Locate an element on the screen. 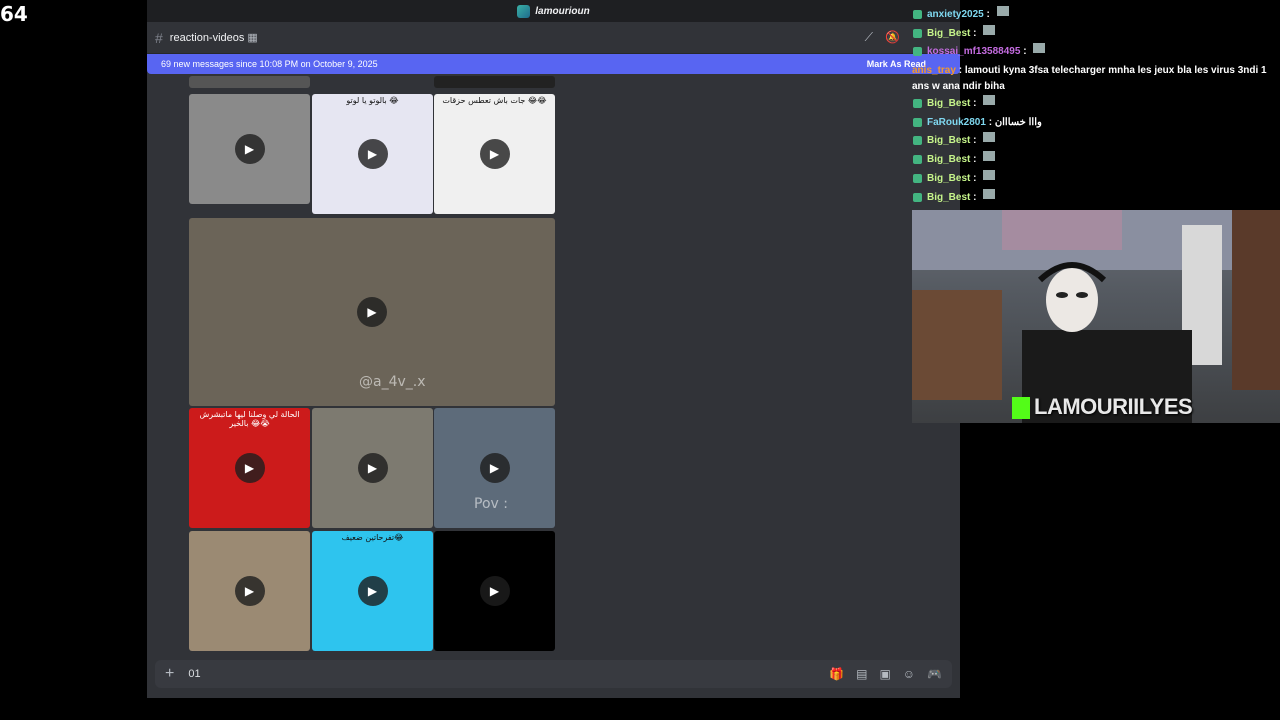 Image resolution: width=1280 pixels, height=720 pixels. message-composer: + 01 🎁 ▤ ▣ ☺ 🎮 is located at coordinates (553, 674).